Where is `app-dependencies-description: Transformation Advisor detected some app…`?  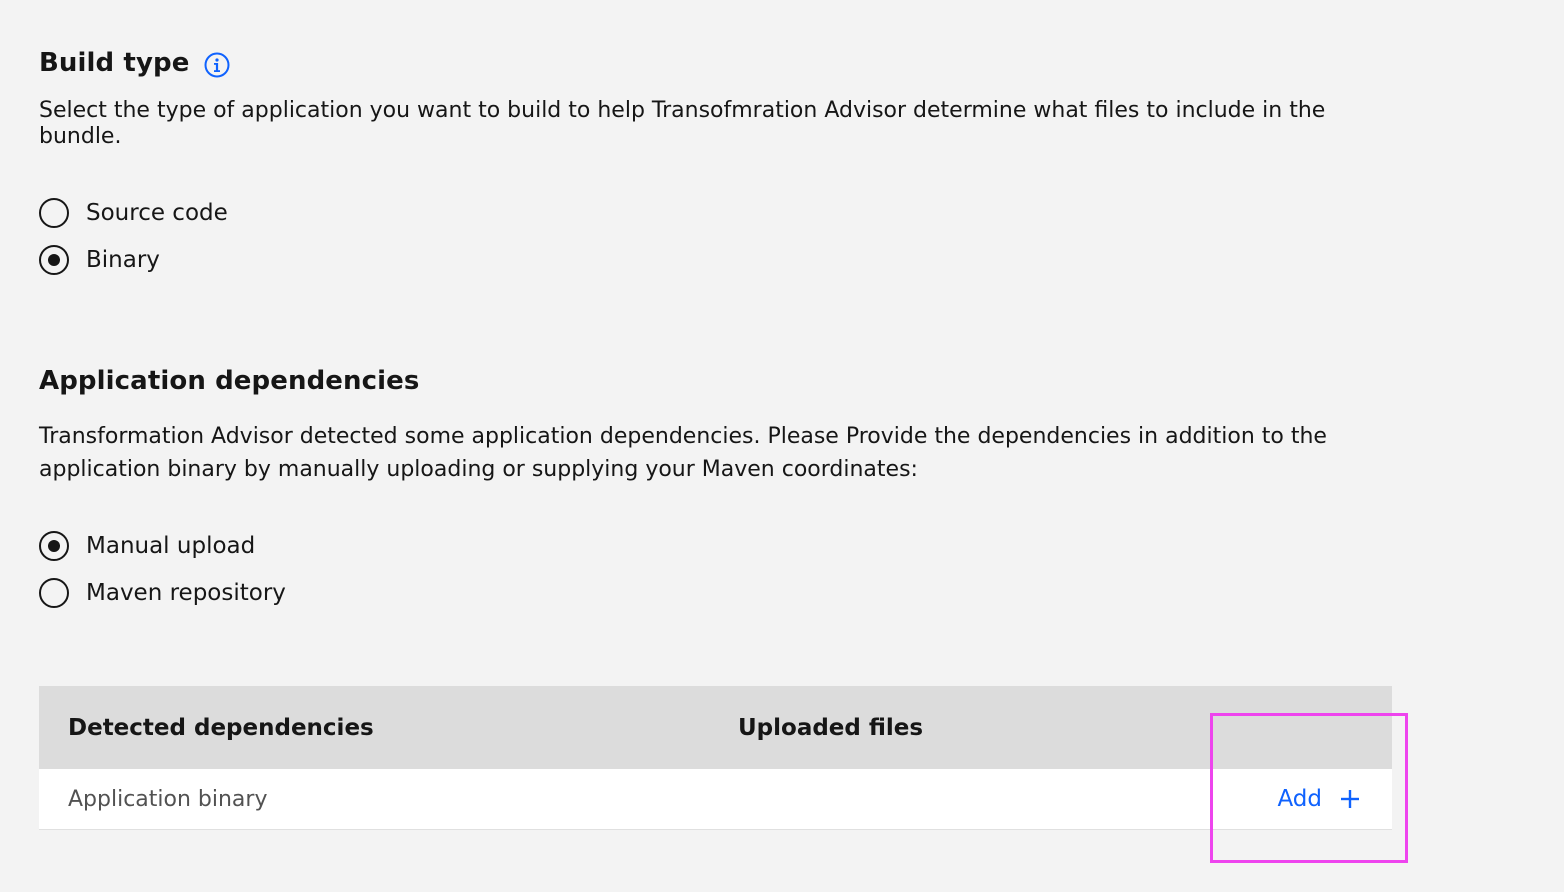 app-dependencies-description: Transformation Advisor detected some app… is located at coordinates (683, 453).